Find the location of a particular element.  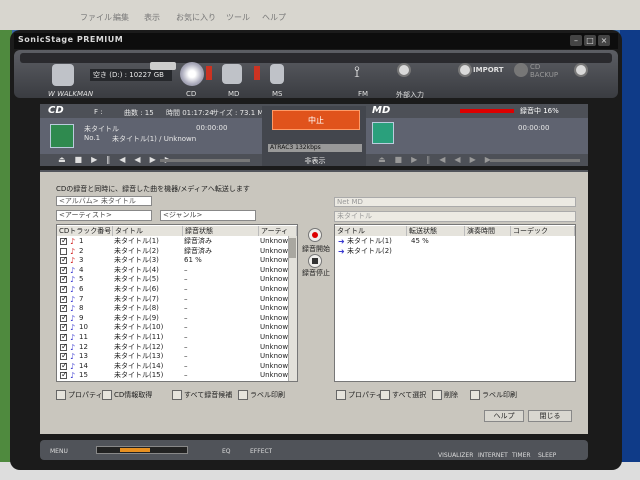

cd-info-button: CD情報取得 is located at coordinates (127, 395).